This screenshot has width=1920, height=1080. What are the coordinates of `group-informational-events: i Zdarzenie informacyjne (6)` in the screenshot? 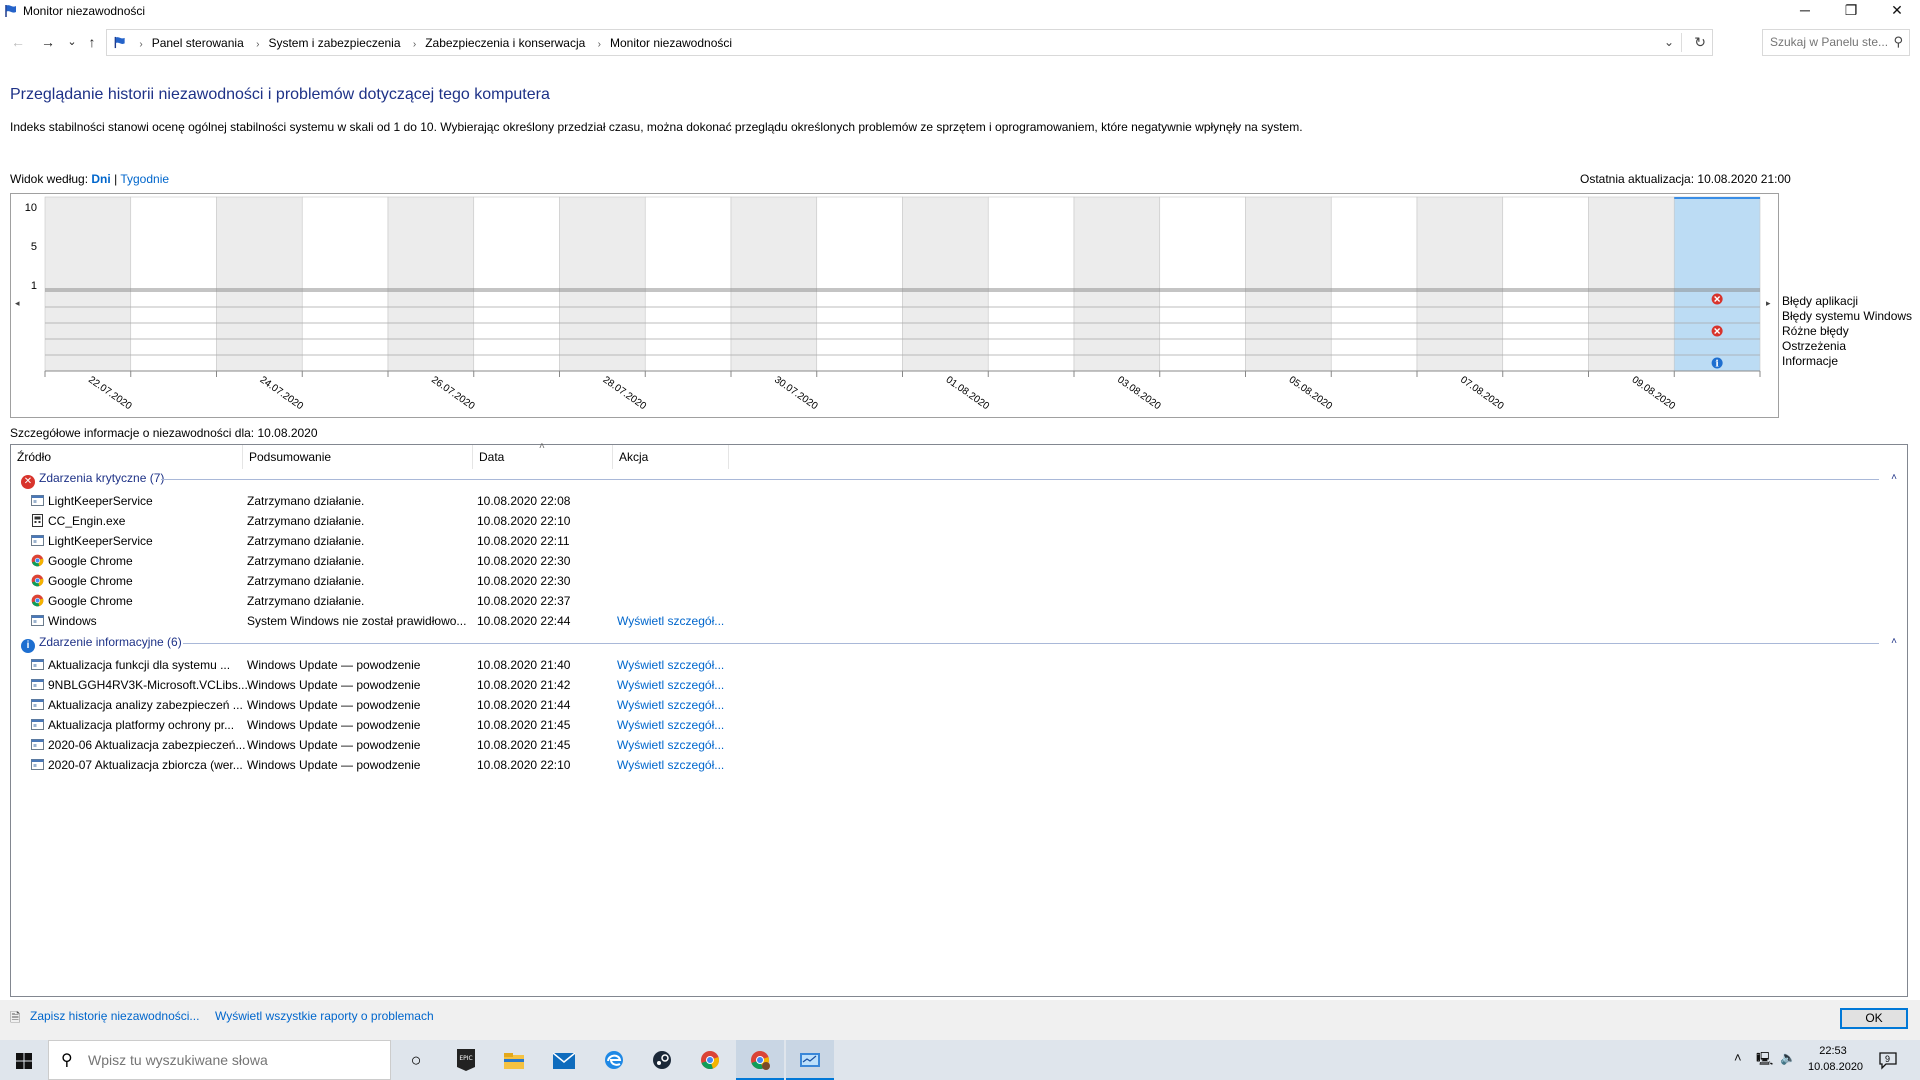 It's located at (101, 645).